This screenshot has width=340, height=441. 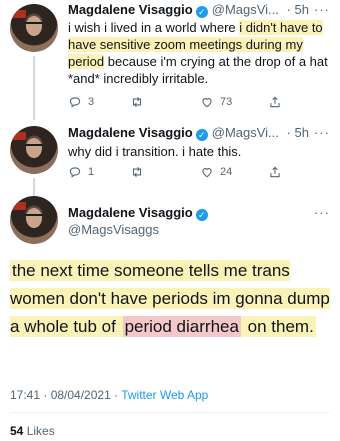 I want to click on thread-line, so click(x=34, y=88).